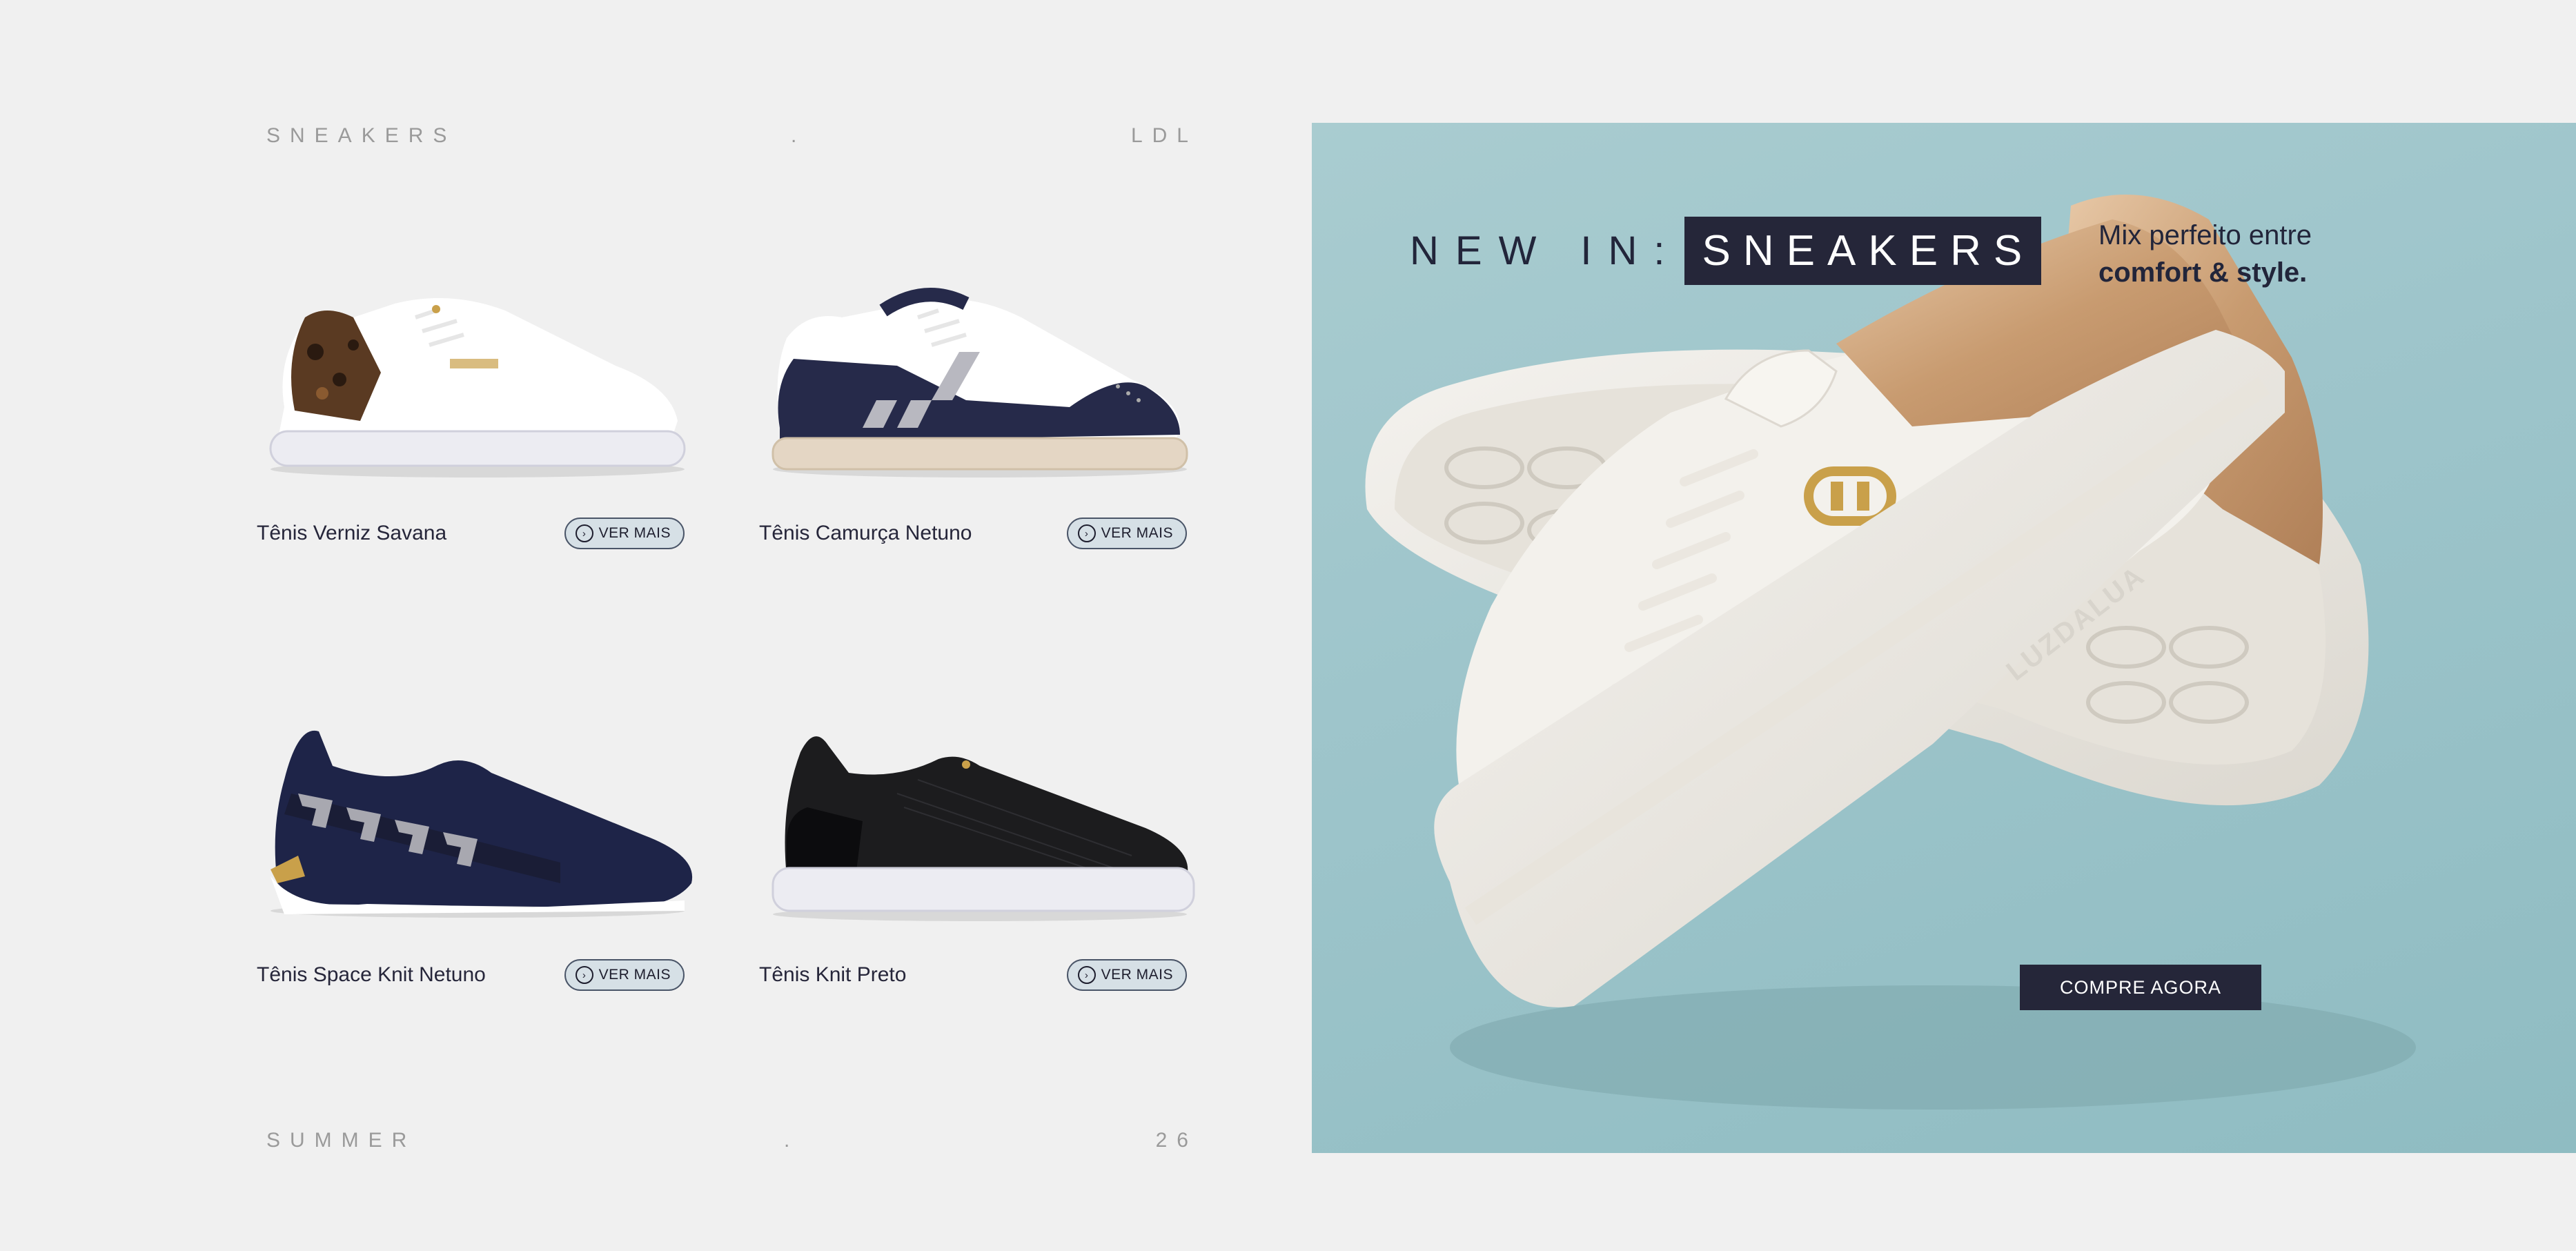  I want to click on header-right-label: LDL, so click(1164, 135).